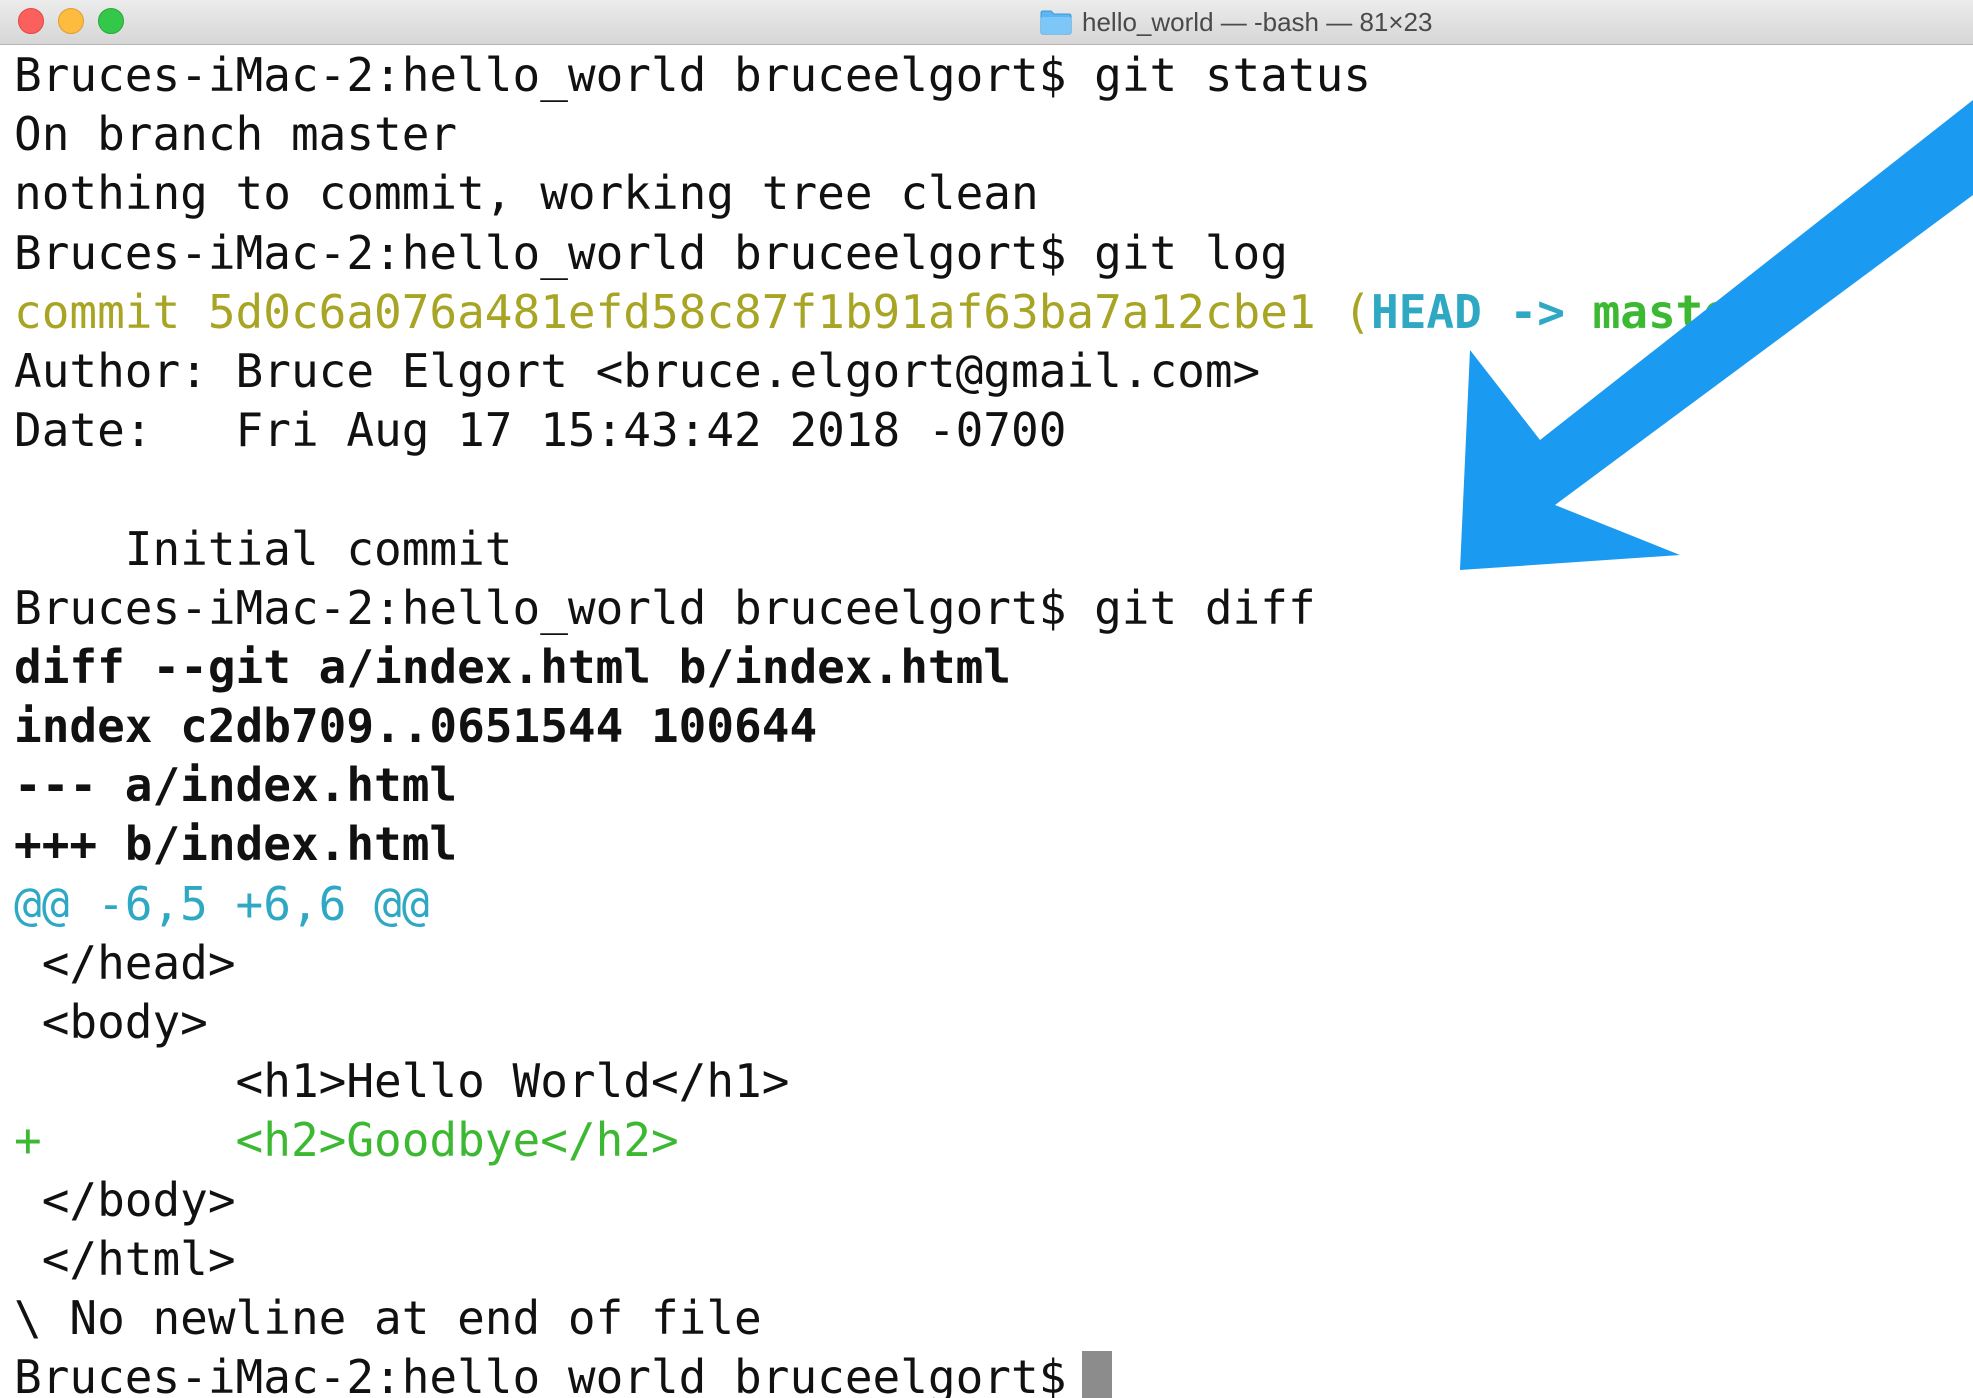 This screenshot has width=1973, height=1398. I want to click on ref-paren-close: ), so click(1772, 311).